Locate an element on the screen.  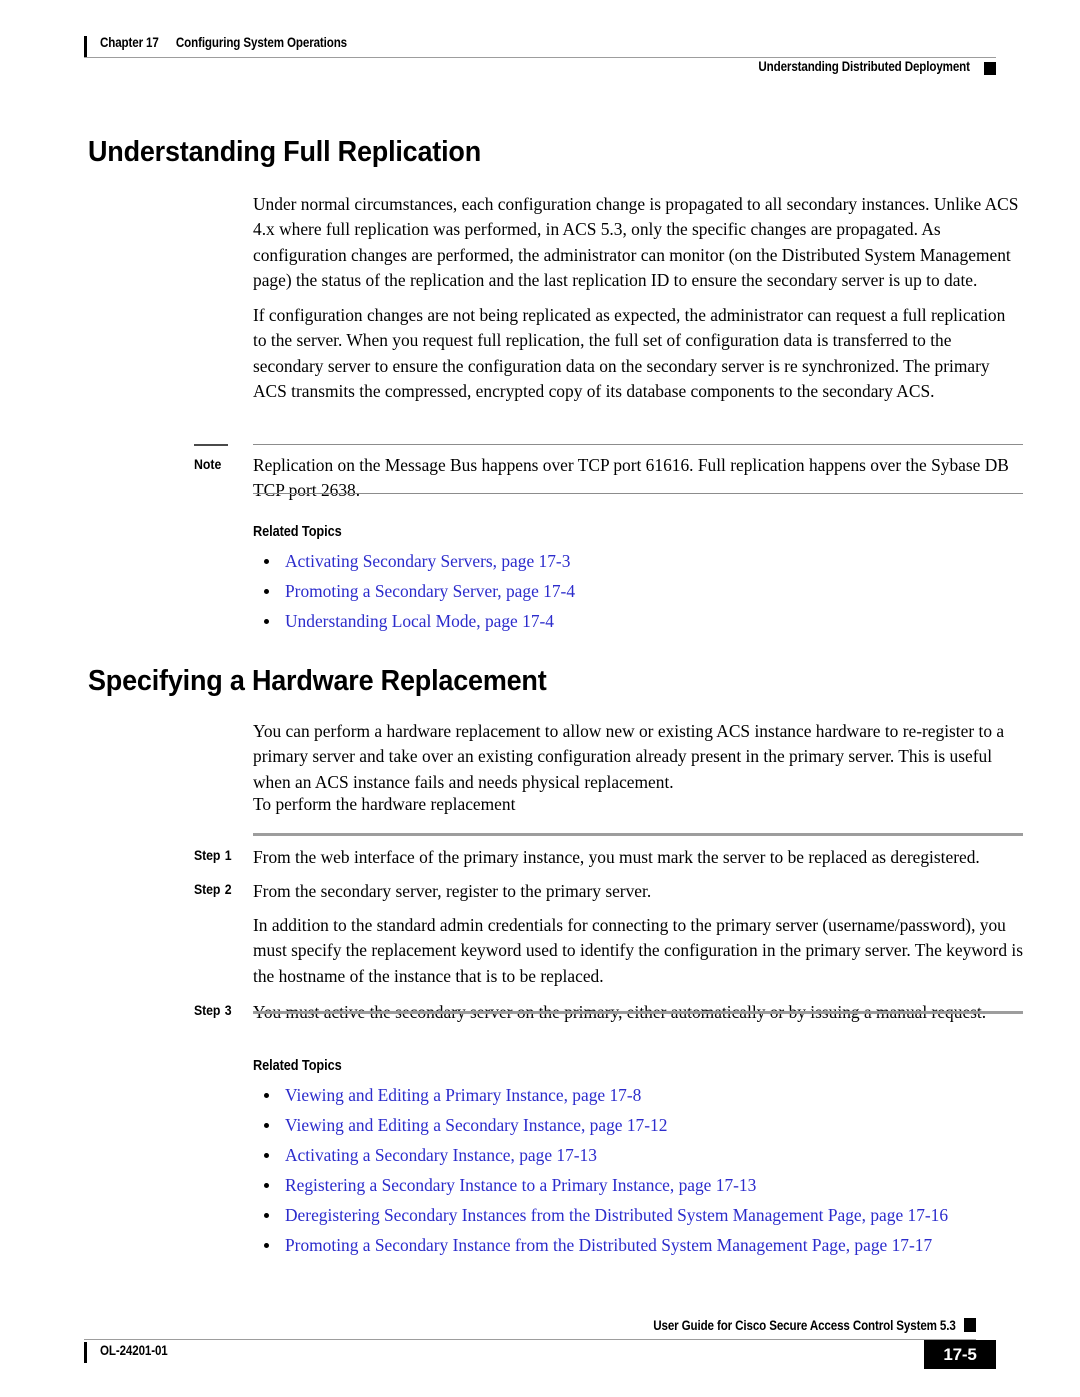
step-number: 1 is located at coordinates (228, 855).